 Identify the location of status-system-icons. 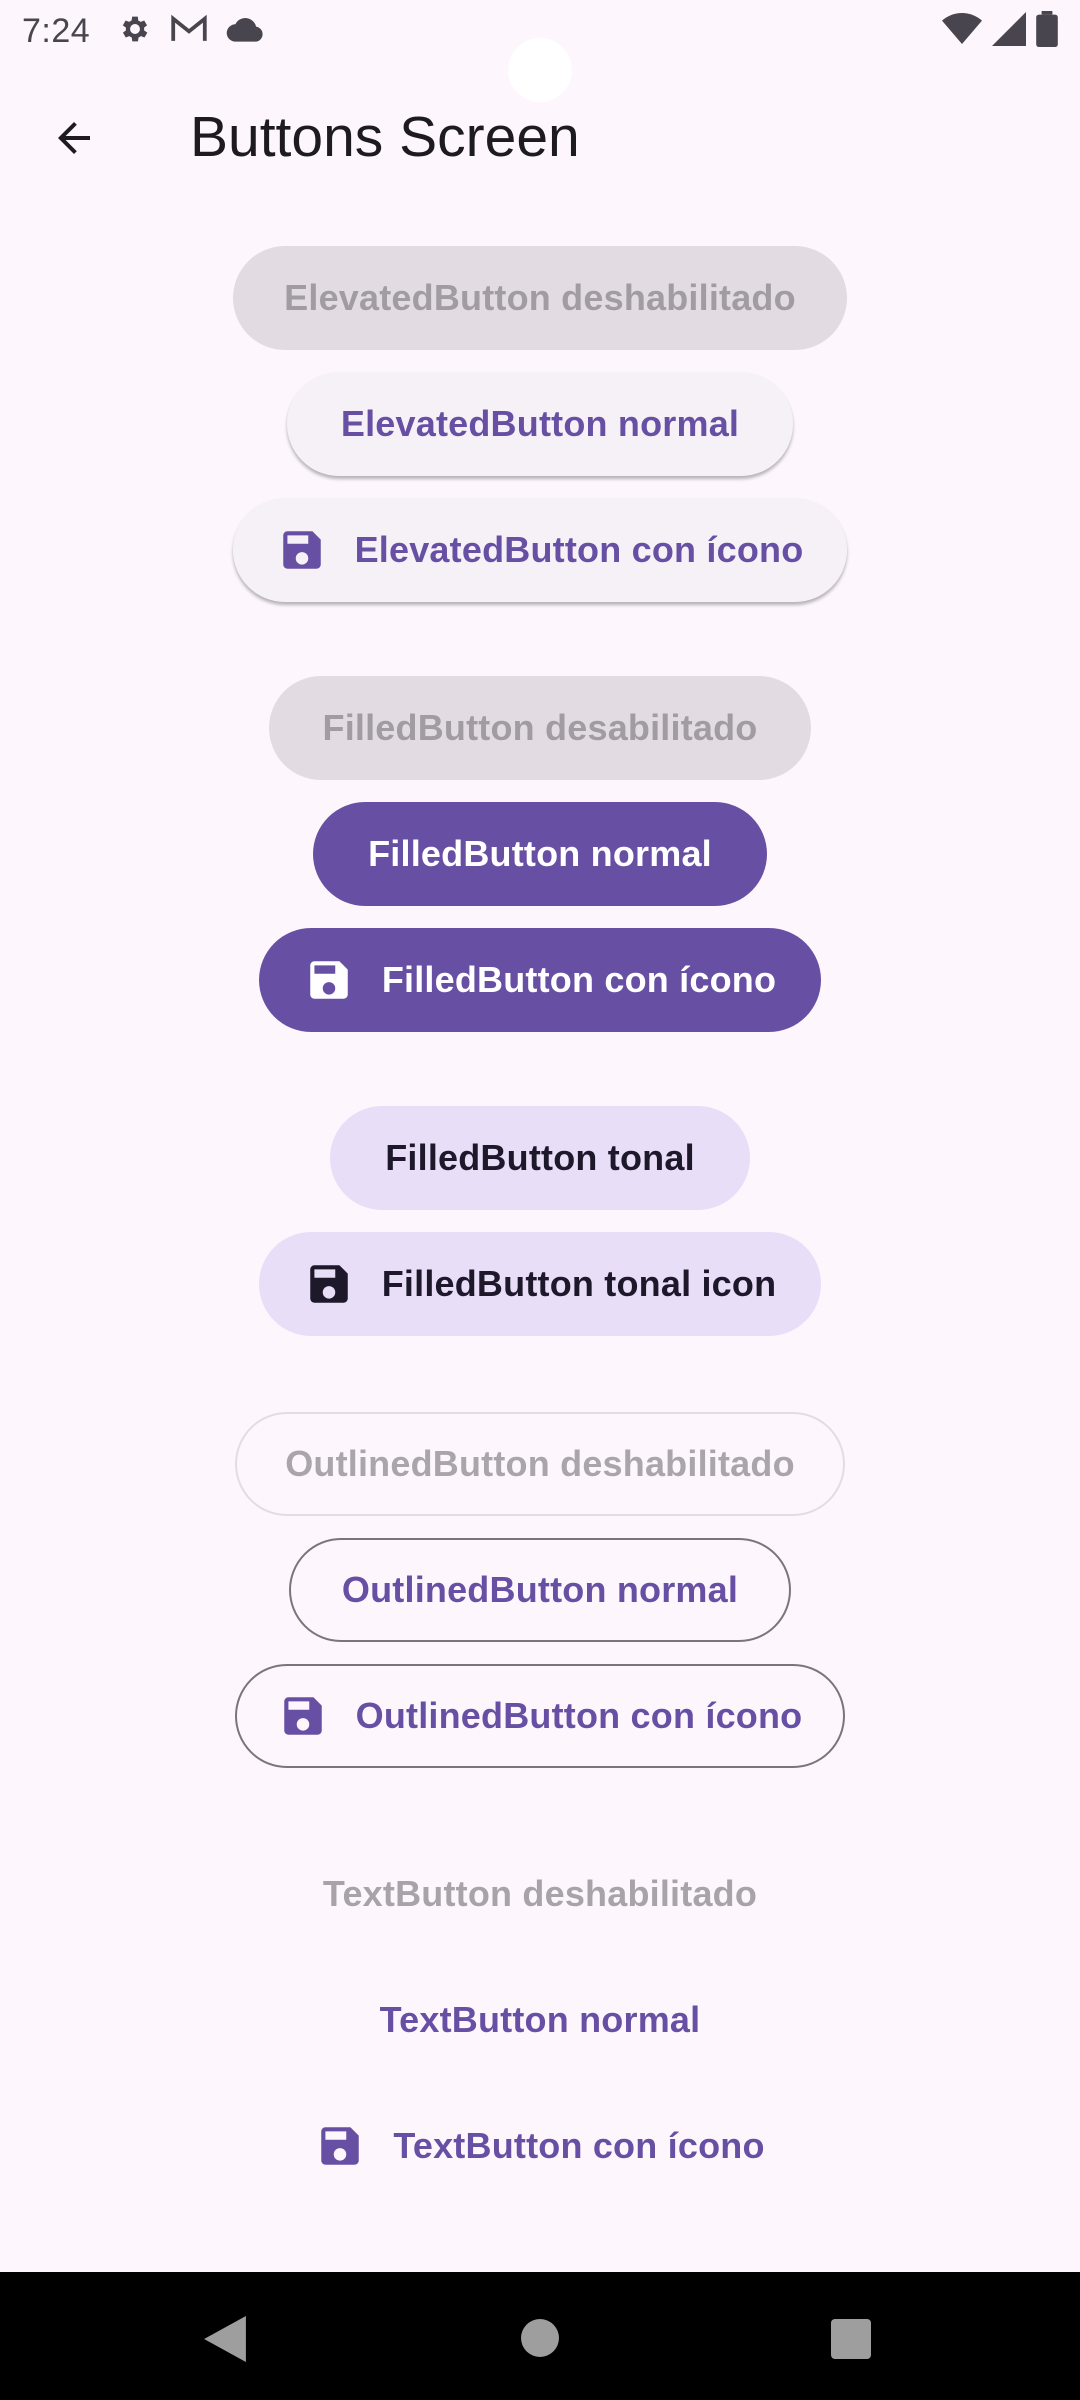
(1000, 31).